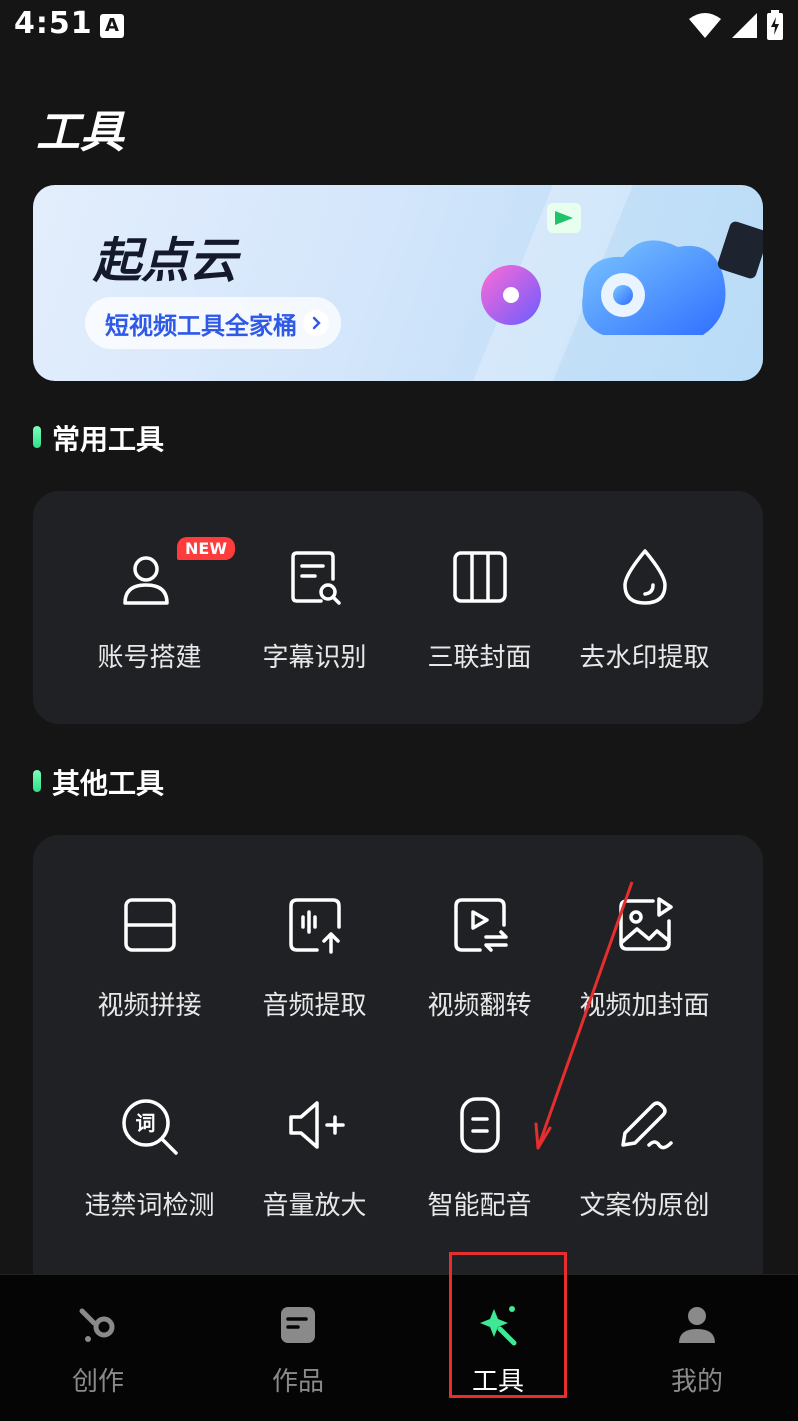  Describe the element at coordinates (584, 1015) in the screenshot. I see `annotation-arrow` at that location.